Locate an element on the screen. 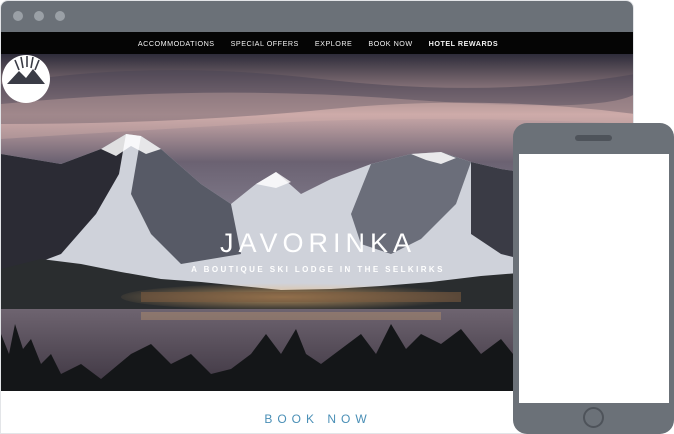 The height and width of the screenshot is (434, 674). browser-chrome-bar is located at coordinates (317, 16).